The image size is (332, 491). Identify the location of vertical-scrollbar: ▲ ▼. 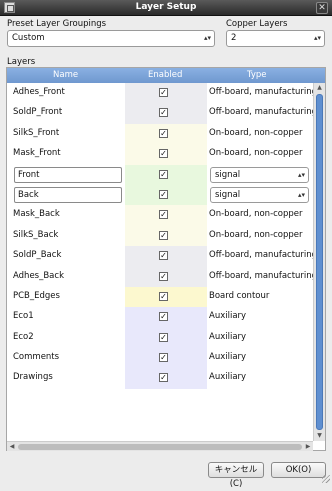
(319, 262).